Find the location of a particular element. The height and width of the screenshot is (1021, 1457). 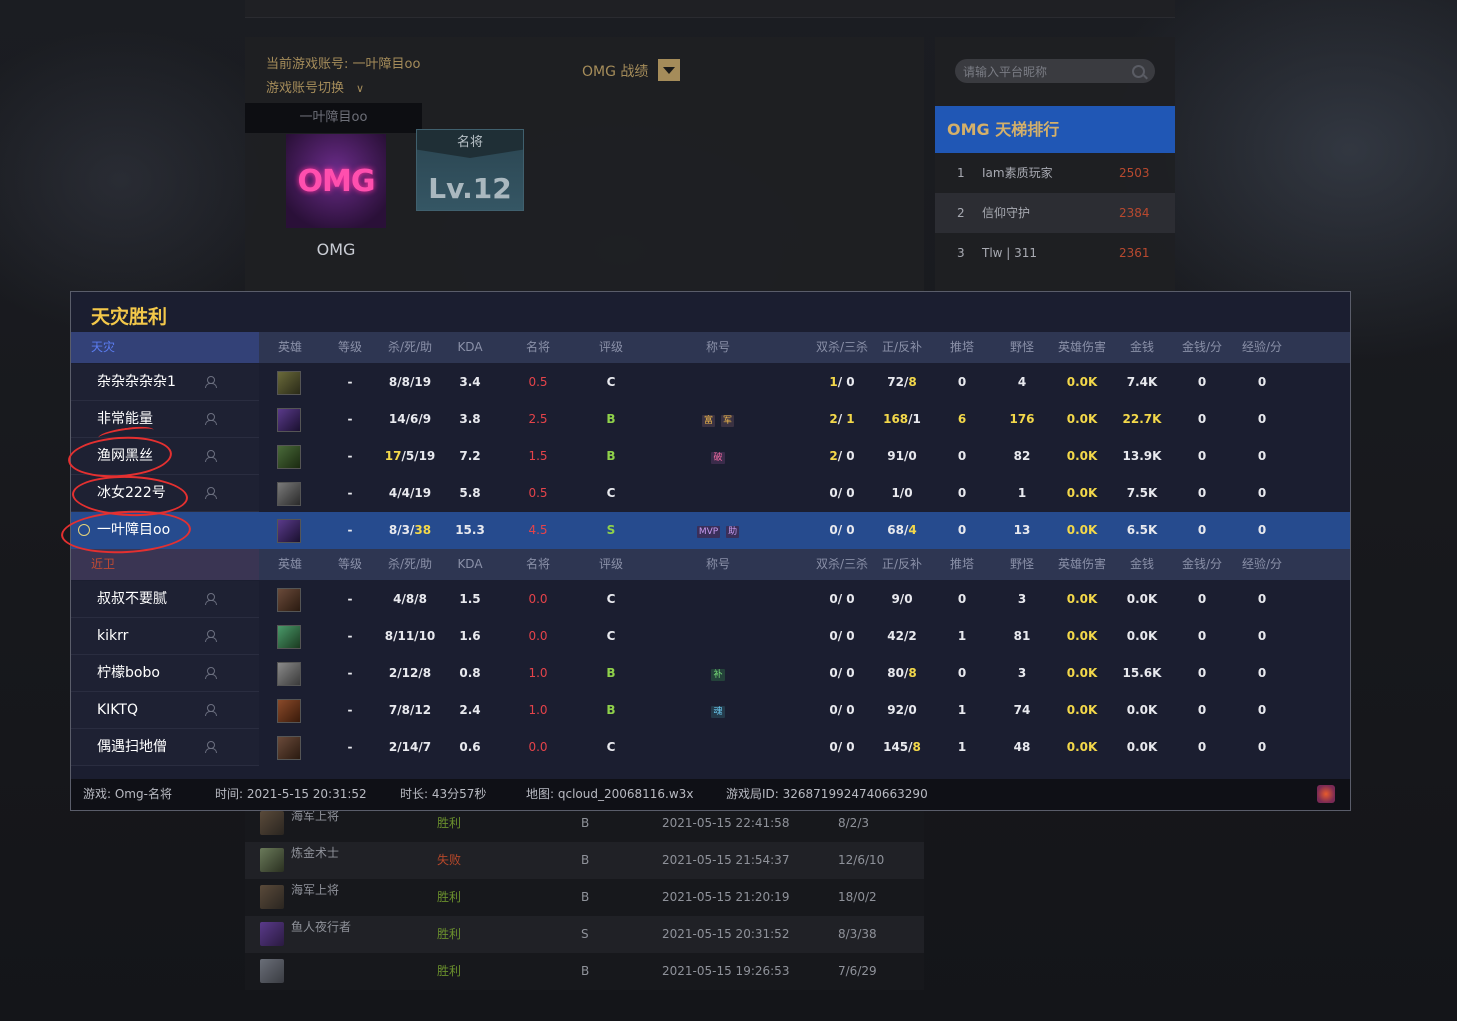

game-logo-icon is located at coordinates (1326, 794).